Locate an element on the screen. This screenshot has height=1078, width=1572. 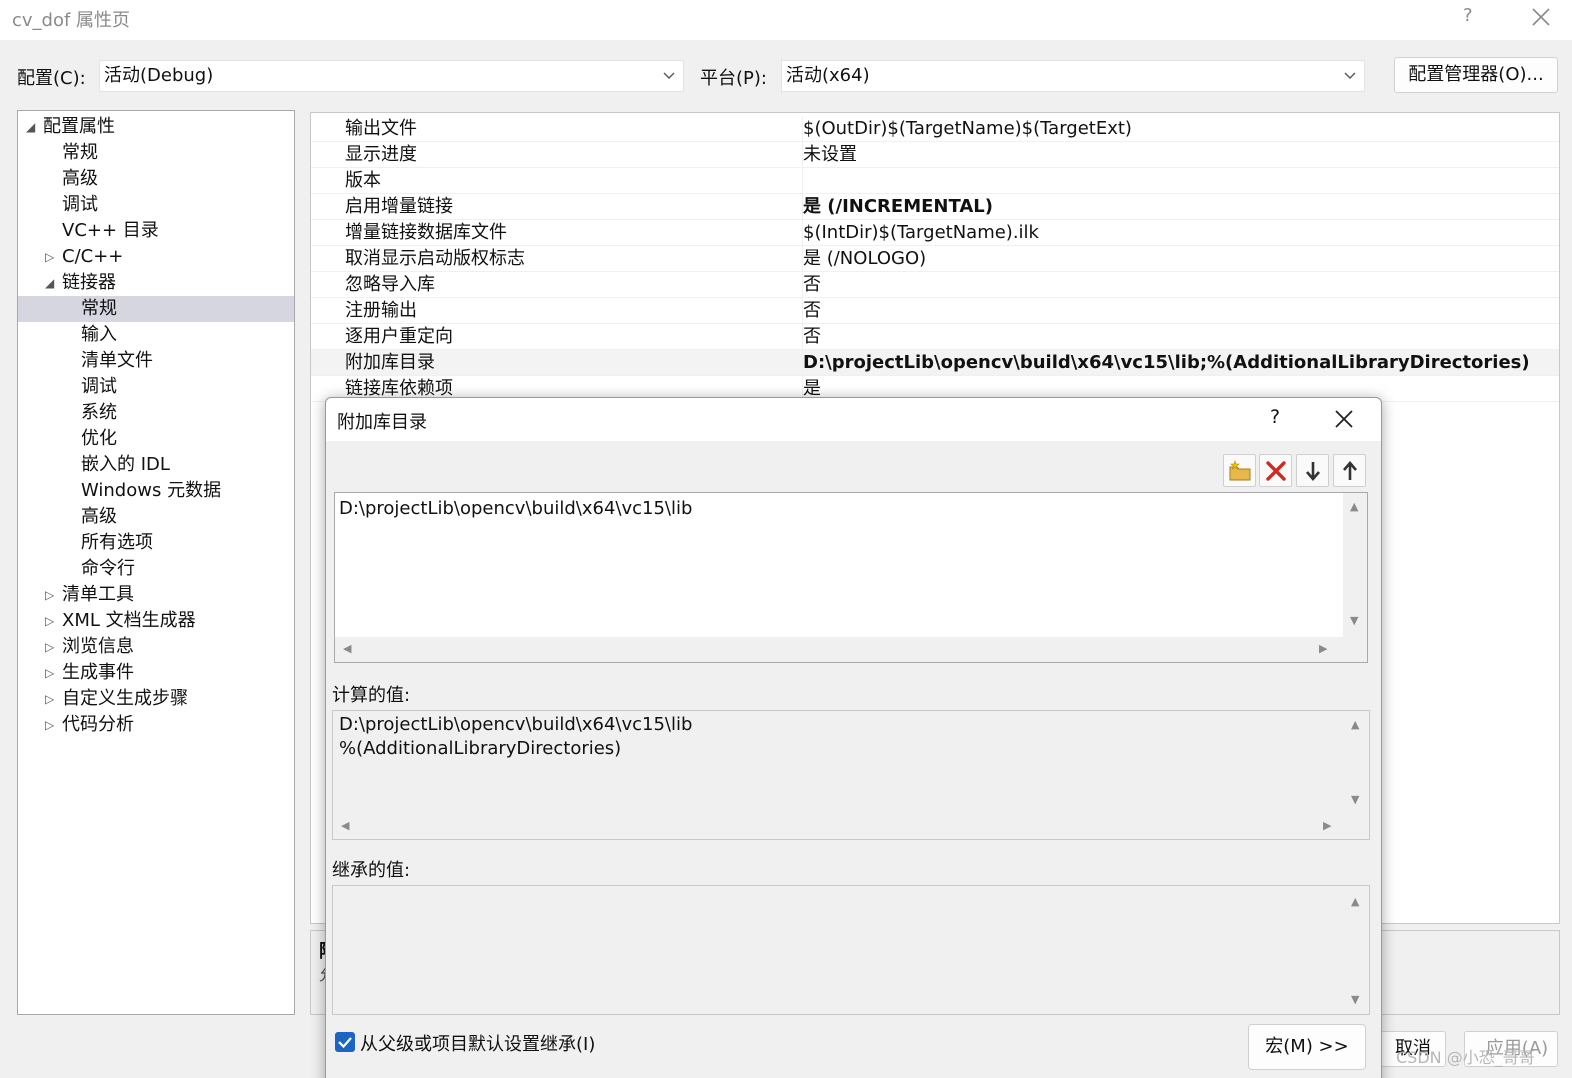
watermark: CSDN @小恐_哥哥 is located at coordinates (1465, 1057).